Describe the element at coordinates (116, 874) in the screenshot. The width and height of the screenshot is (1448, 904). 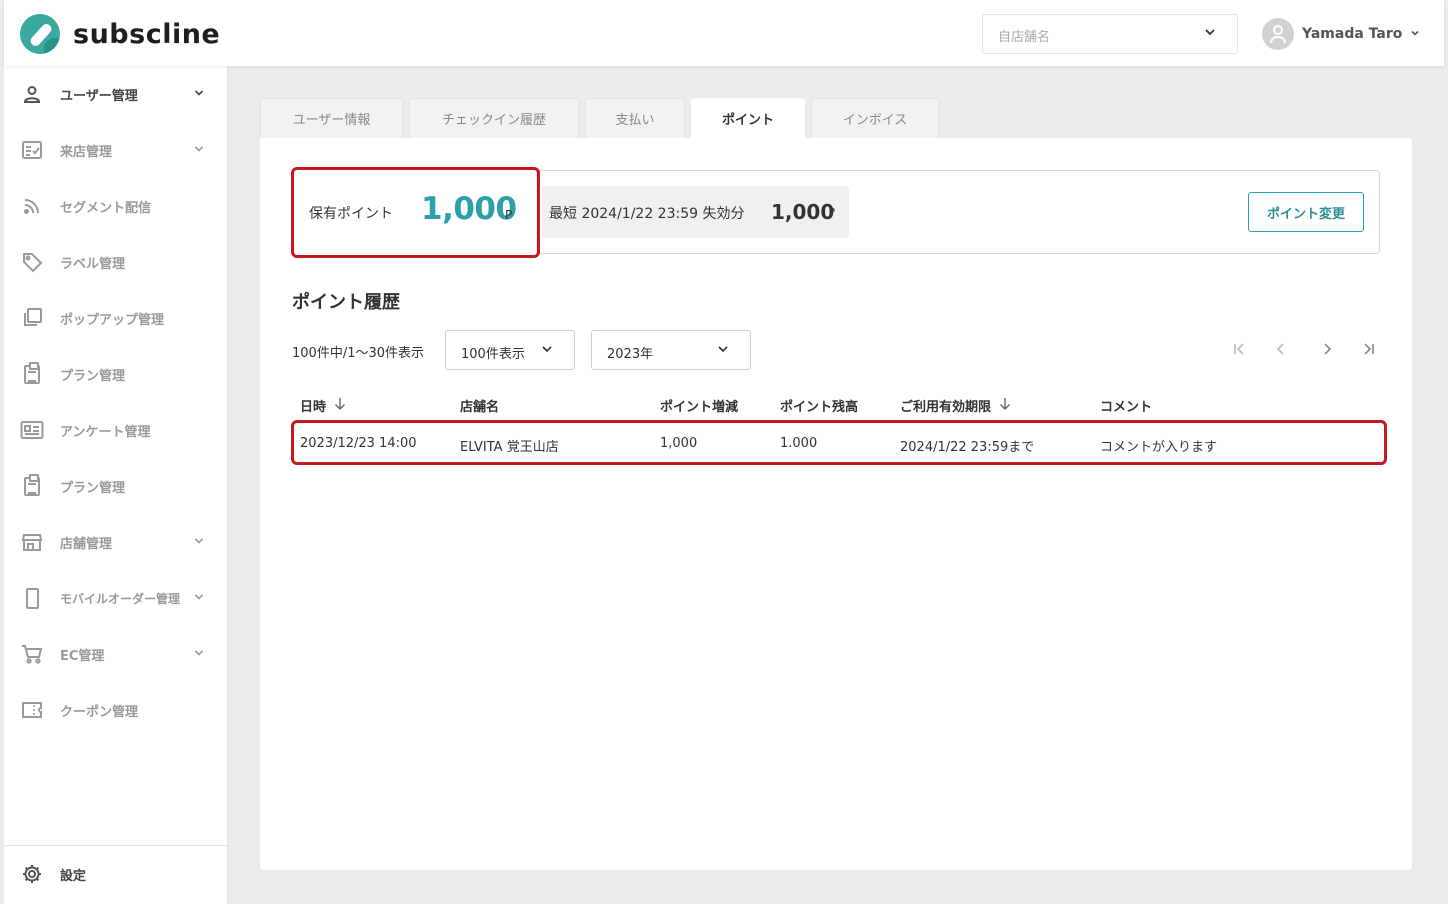
I see `sidebar-item-settings: 設定` at that location.